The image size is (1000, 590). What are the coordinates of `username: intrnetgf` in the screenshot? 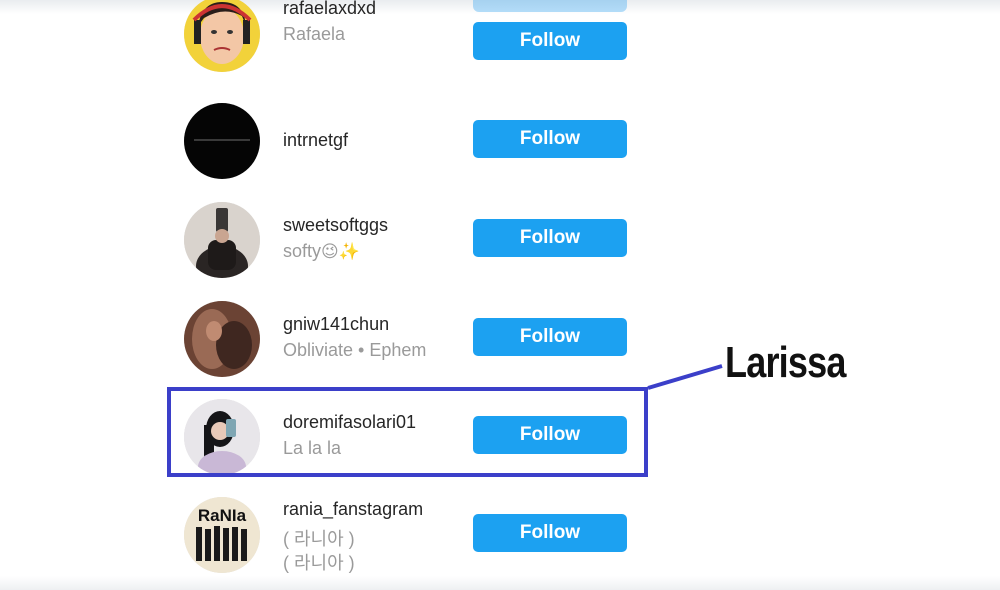 It's located at (315, 140).